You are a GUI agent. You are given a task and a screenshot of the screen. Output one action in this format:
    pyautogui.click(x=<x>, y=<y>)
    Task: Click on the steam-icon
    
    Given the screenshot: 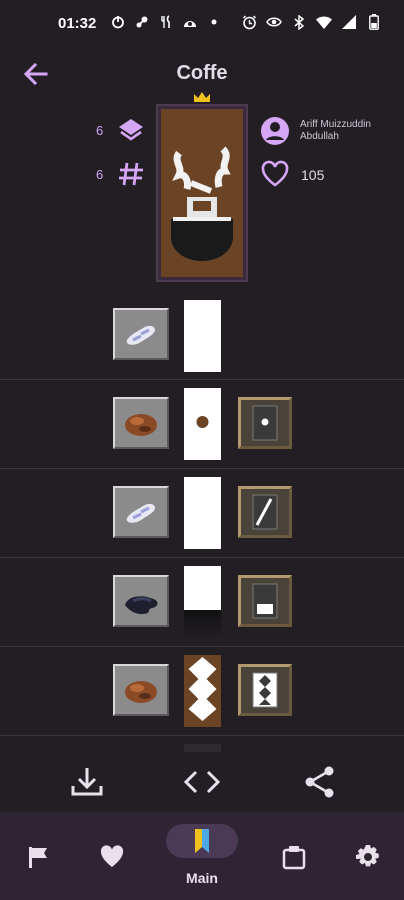 What is the action you would take?
    pyautogui.click(x=142, y=22)
    